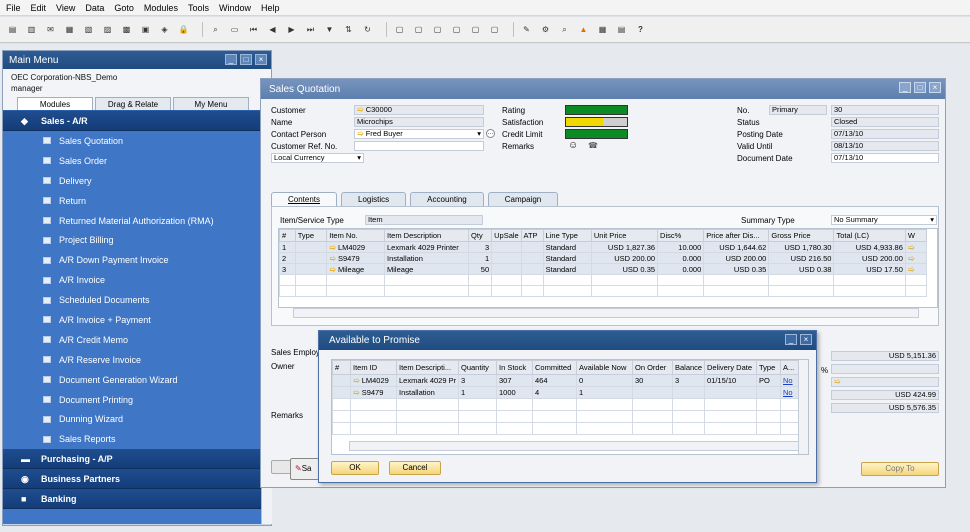 The image size is (970, 532). Describe the element at coordinates (885, 146) in the screenshot. I see `valid-until-field: 08/13/10` at that location.